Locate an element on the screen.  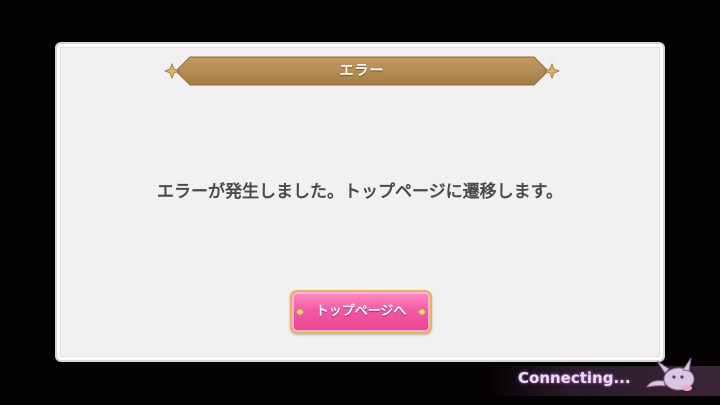
button-label: トップページへ is located at coordinates (361, 311).